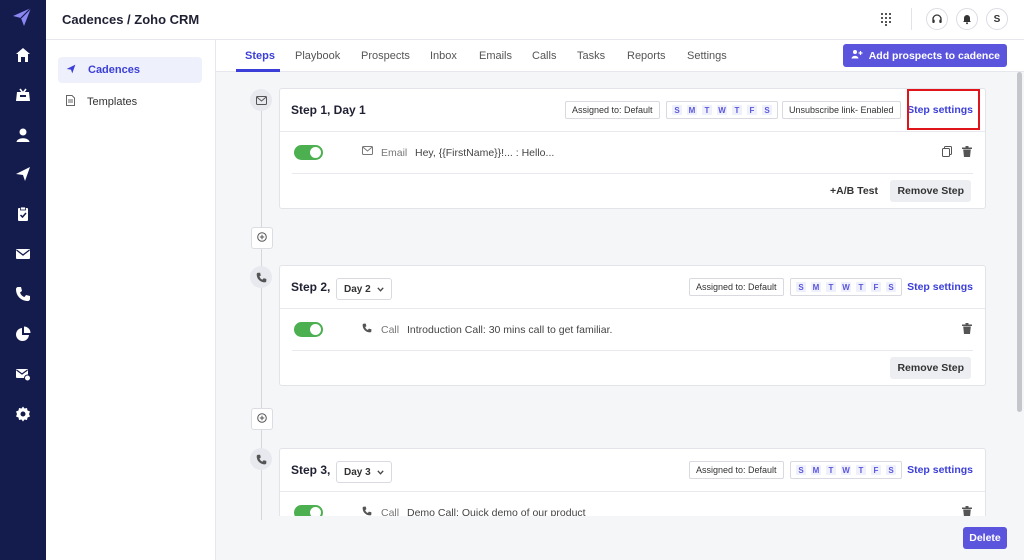  I want to click on day-select: Day 3, so click(364, 472).